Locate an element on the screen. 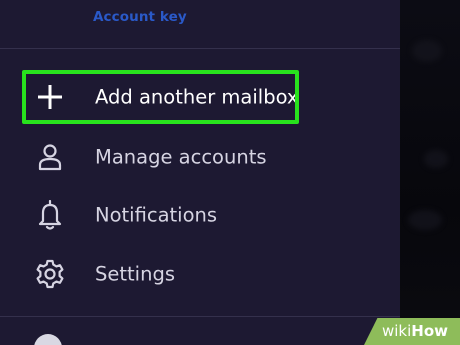  bell-icon is located at coordinates (50, 215).